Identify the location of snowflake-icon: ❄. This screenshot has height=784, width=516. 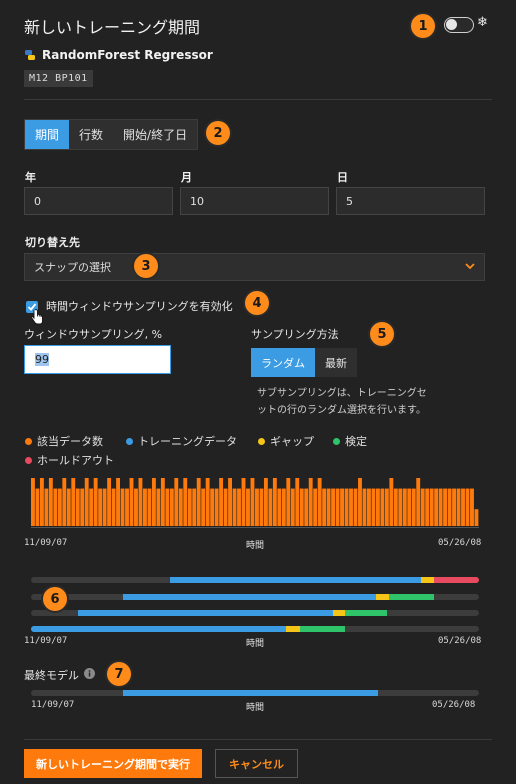
(482, 22).